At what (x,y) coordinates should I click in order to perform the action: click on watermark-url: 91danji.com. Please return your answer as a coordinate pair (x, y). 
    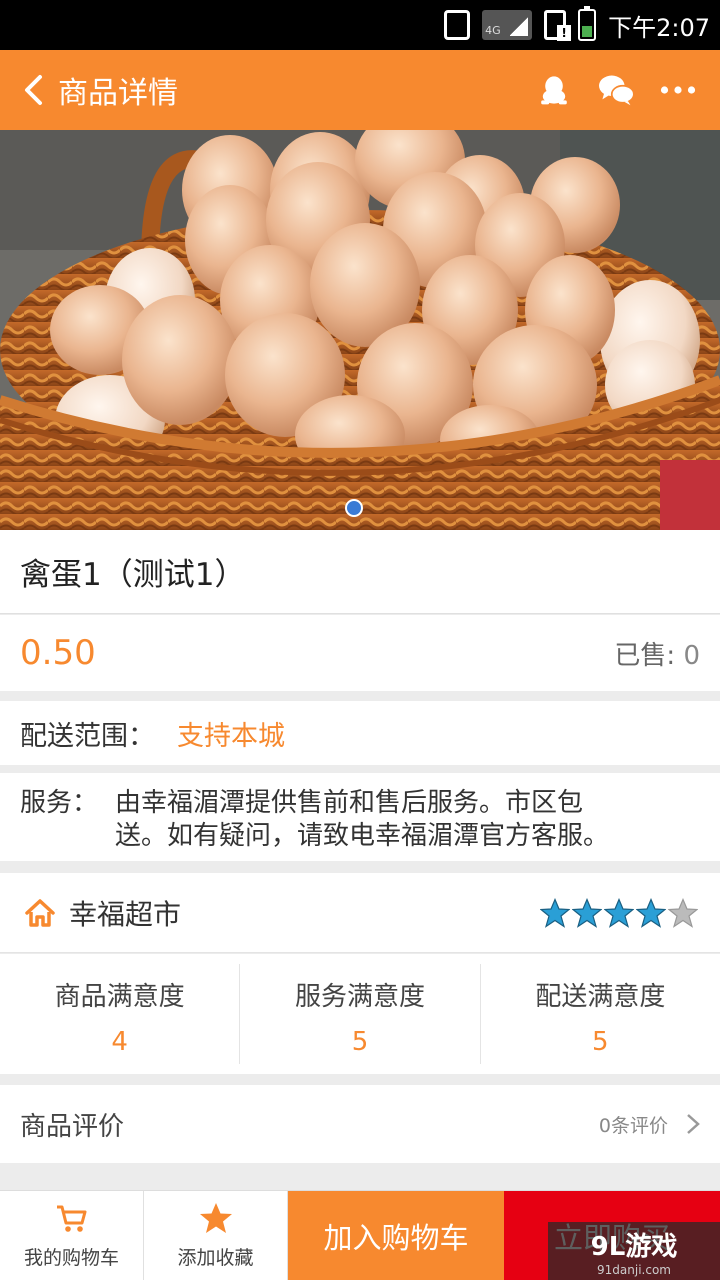
    Looking at the image, I should click on (634, 1269).